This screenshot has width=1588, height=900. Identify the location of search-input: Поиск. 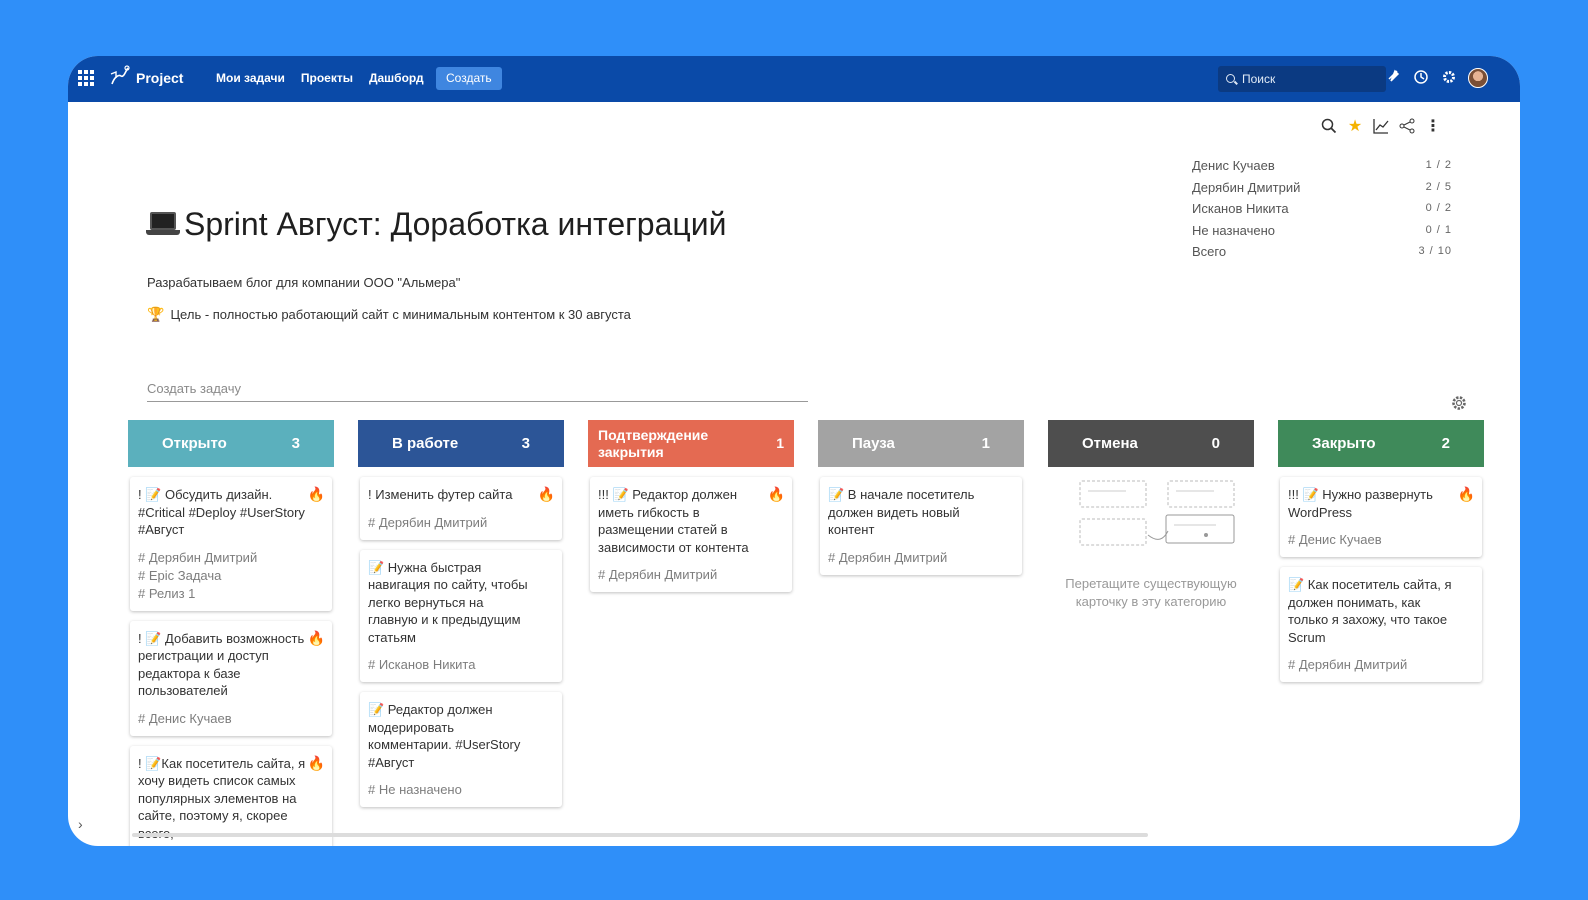
(1302, 79).